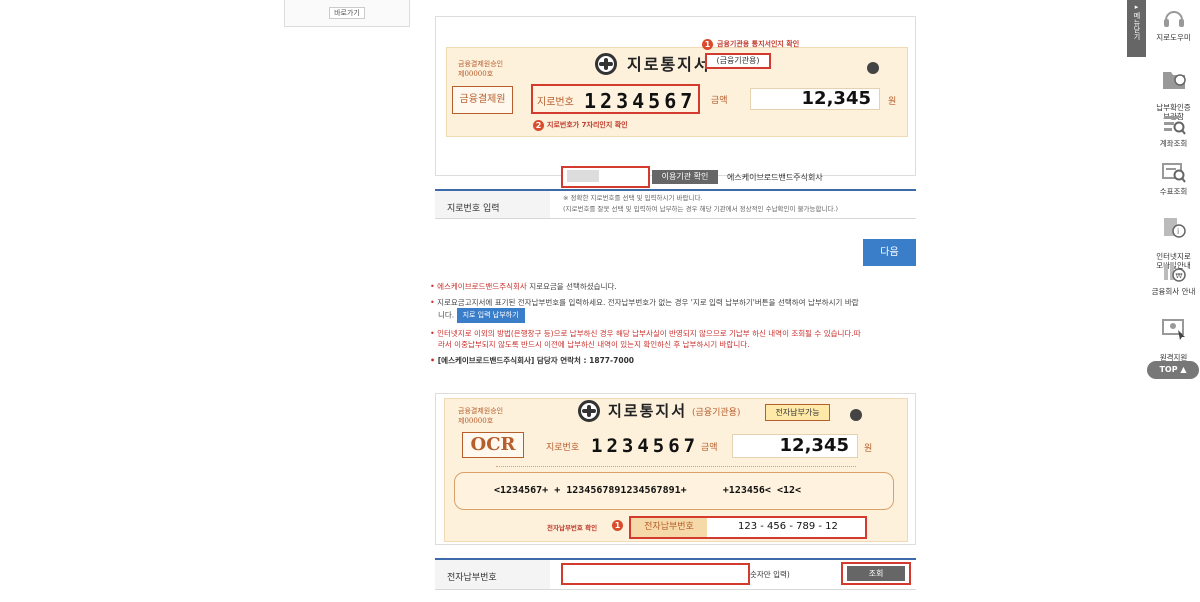 The width and height of the screenshot is (1200, 602). What do you see at coordinates (481, 64) in the screenshot?
I see `bill1-approval: 금융결제원승인` at bounding box center [481, 64].